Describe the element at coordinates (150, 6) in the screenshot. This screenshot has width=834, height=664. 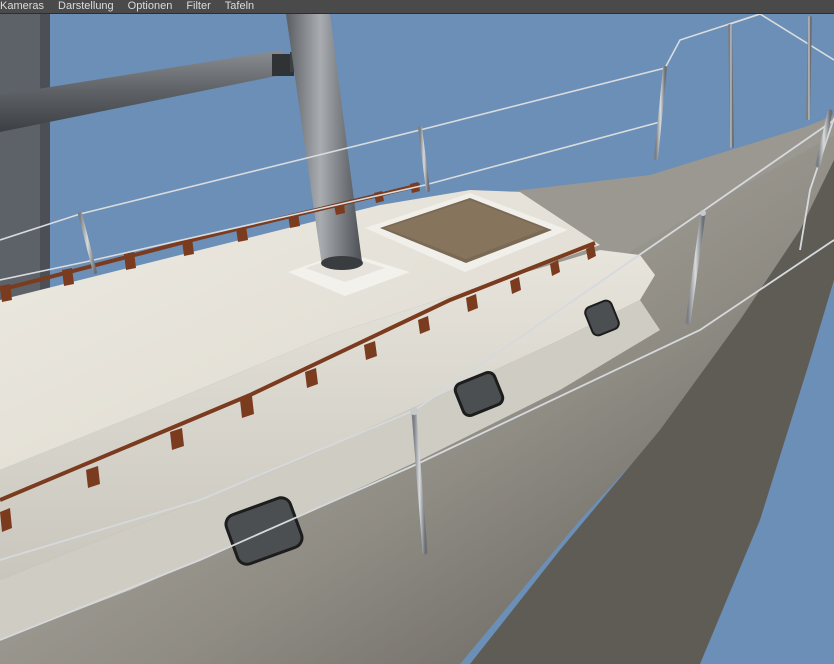
I see `menu-optionen: Optionen` at that location.